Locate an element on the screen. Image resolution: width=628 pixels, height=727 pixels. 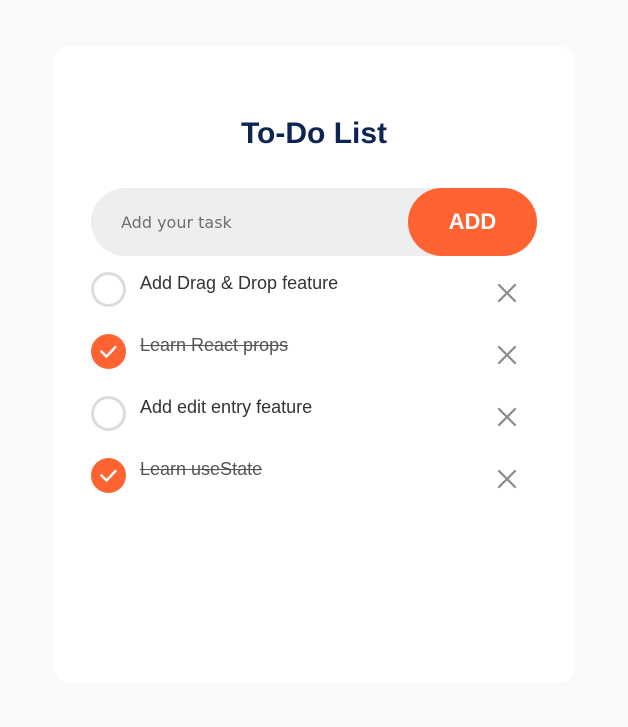
task-text: Learn useState is located at coordinates (201, 469).